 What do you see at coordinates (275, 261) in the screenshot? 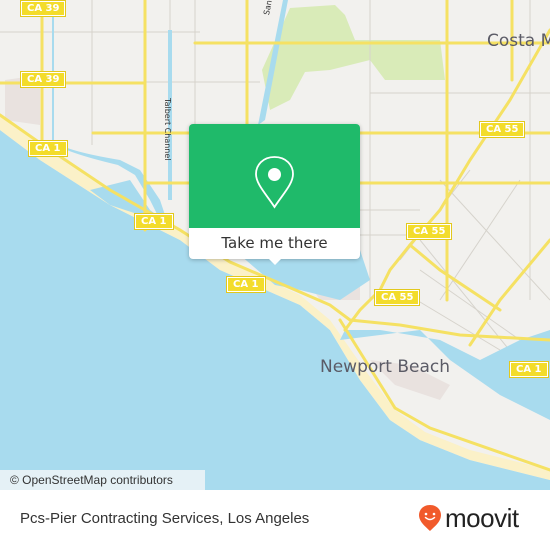
I see `popup-pointer` at bounding box center [275, 261].